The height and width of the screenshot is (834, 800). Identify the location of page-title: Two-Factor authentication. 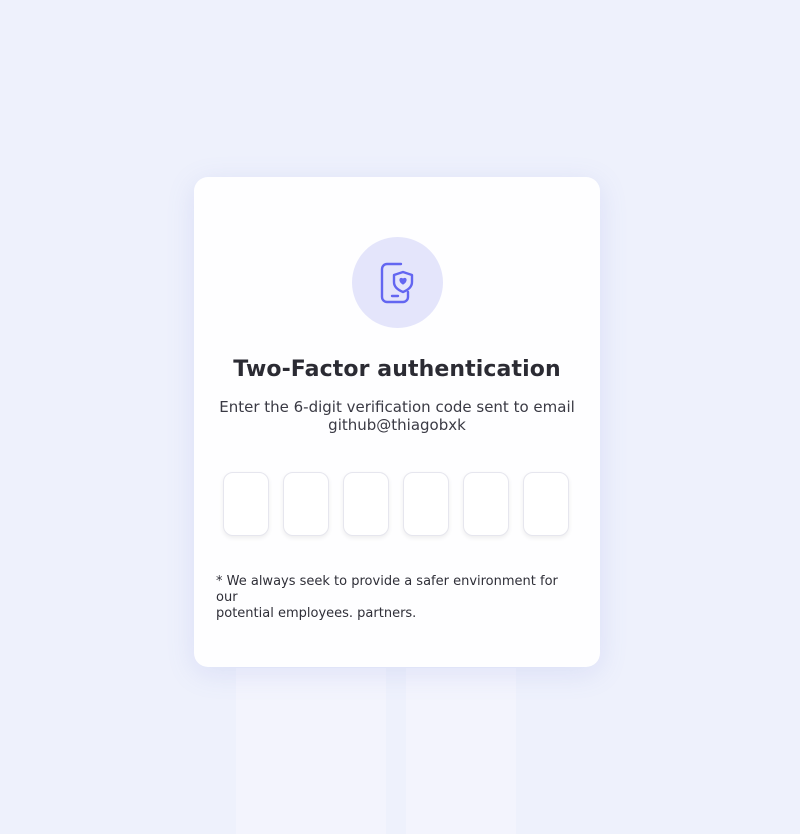
(397, 369).